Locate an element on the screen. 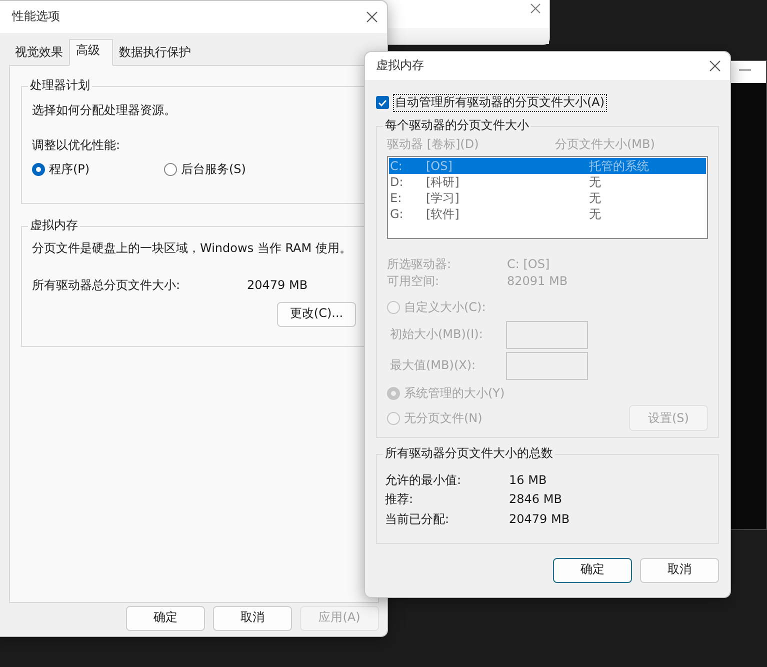 Image resolution: width=767 pixels, height=667 pixels. field-label: 允许的最小值: is located at coordinates (423, 480).